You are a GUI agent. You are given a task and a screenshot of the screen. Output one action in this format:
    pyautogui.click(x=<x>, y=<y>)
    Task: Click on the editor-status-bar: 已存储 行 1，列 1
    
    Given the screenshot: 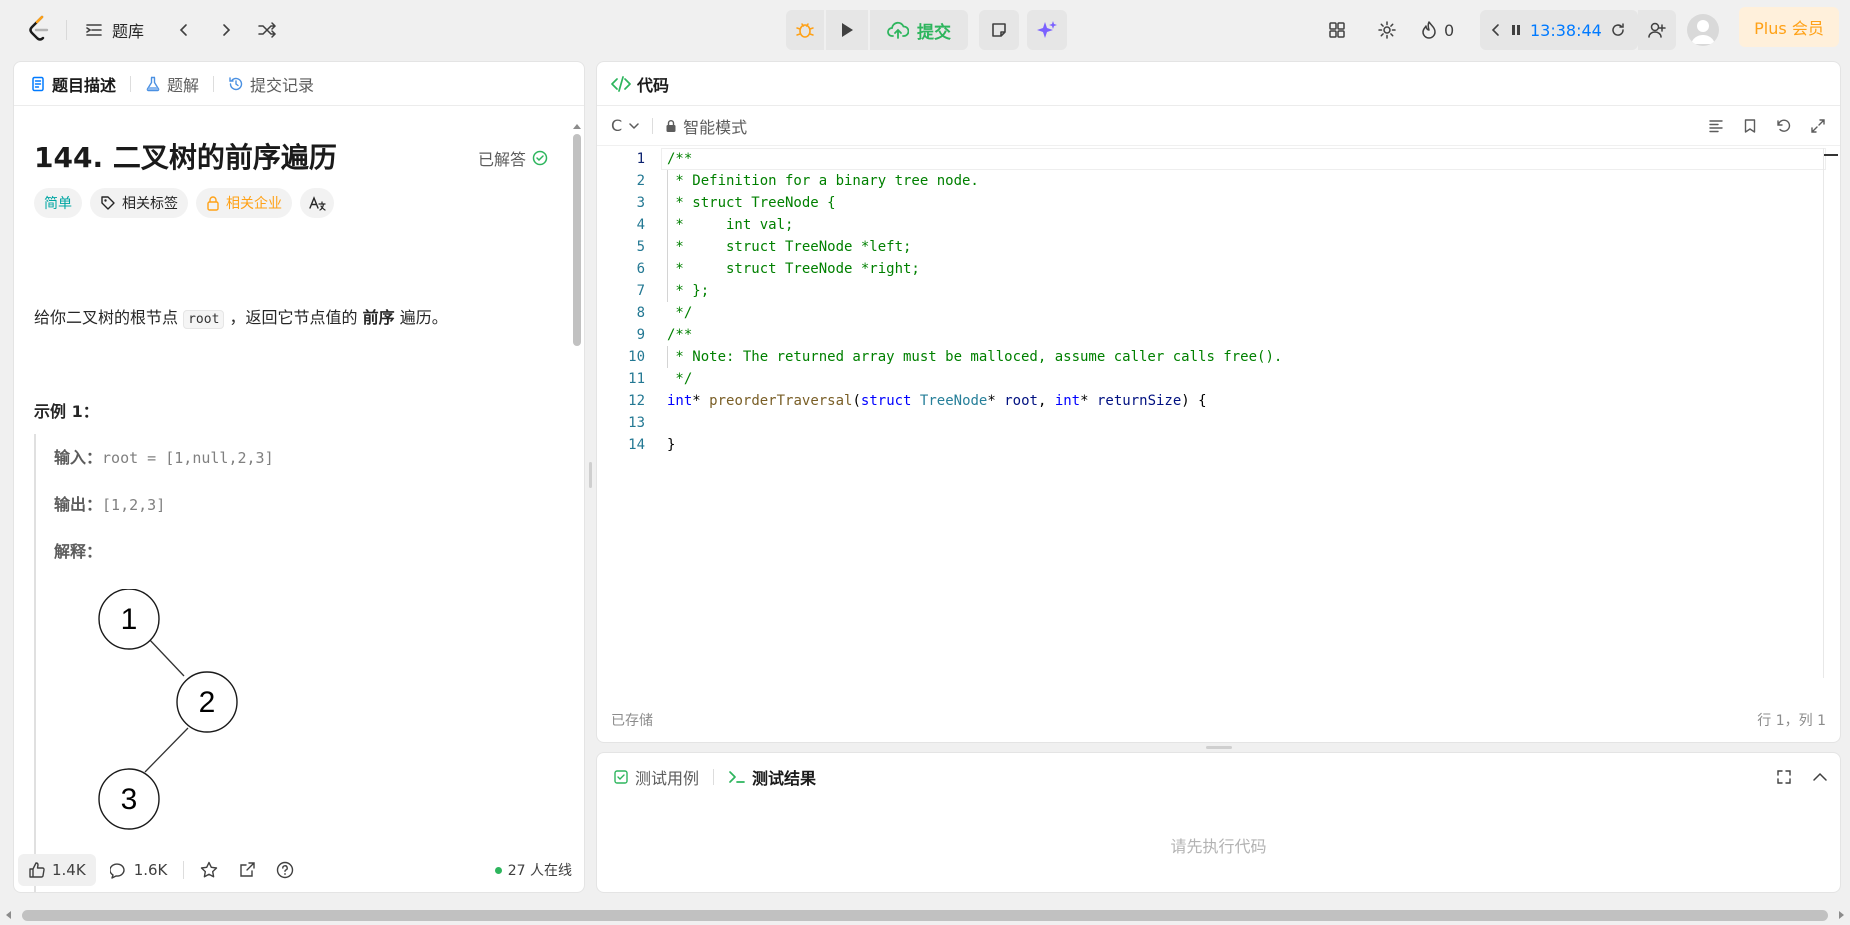 What is the action you would take?
    pyautogui.click(x=1218, y=720)
    